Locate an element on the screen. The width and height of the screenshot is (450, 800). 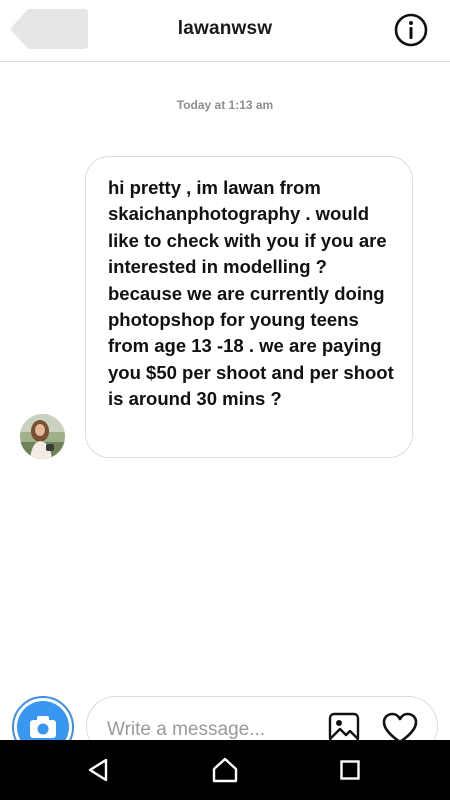
conversation-title: lawanwsw is located at coordinates (225, 28).